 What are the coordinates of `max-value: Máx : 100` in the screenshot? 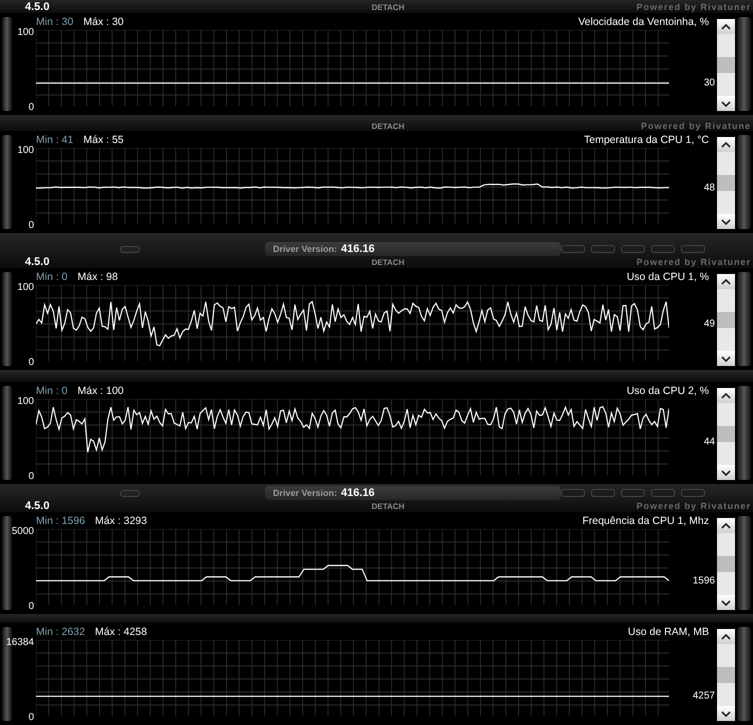 It's located at (101, 390).